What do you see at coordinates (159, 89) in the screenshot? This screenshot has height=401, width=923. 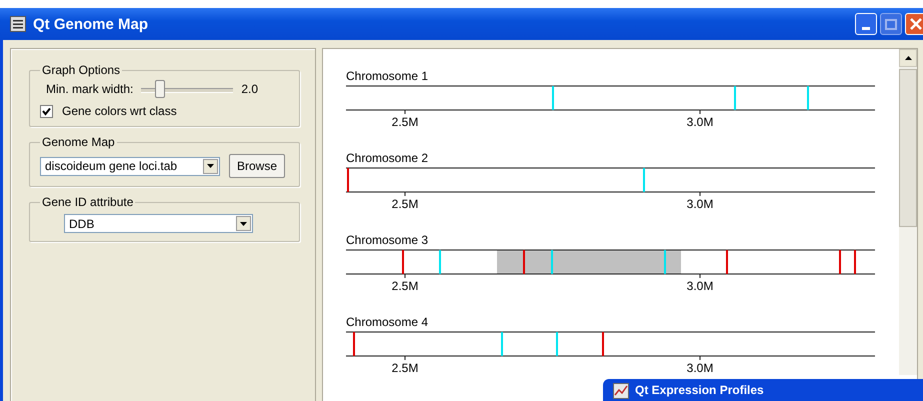 I see `slider-thumb` at bounding box center [159, 89].